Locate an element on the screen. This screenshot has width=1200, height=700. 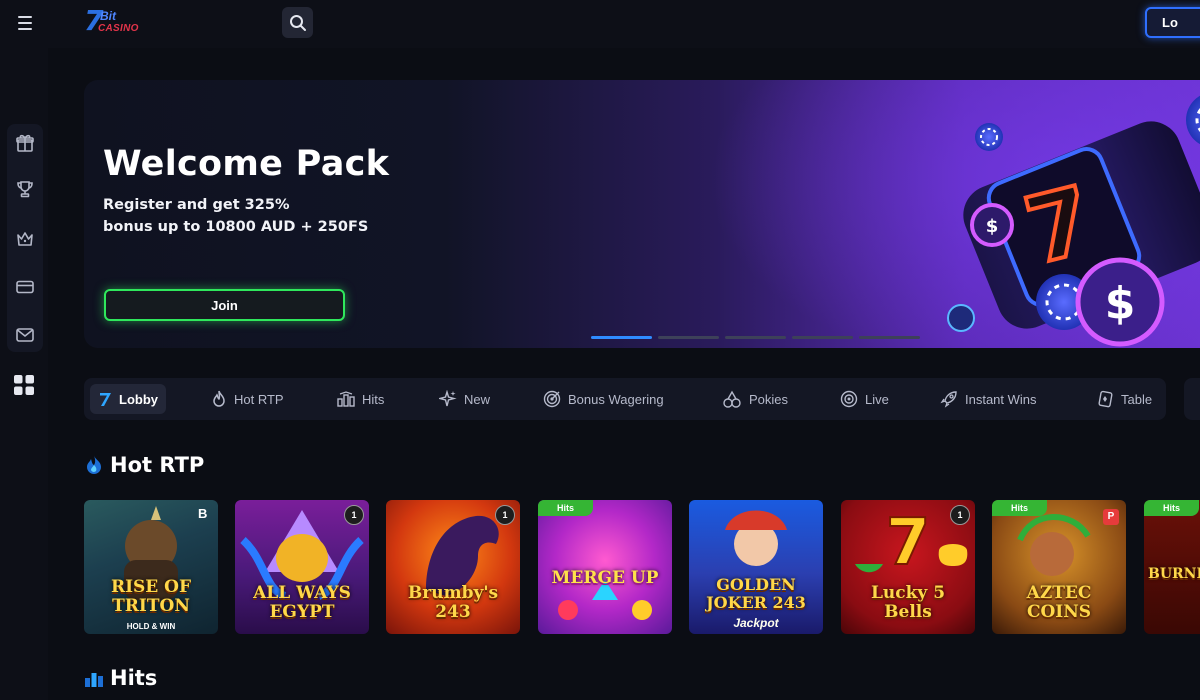
crown-icon is located at coordinates (25, 239).